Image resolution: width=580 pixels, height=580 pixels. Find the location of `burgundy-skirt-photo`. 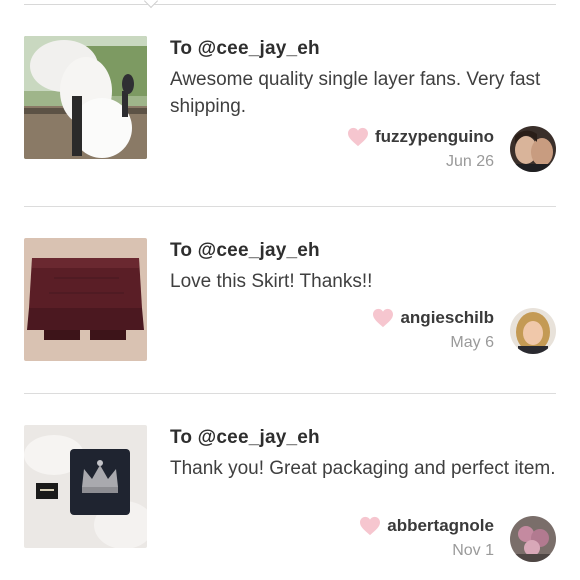

burgundy-skirt-photo is located at coordinates (85, 299).